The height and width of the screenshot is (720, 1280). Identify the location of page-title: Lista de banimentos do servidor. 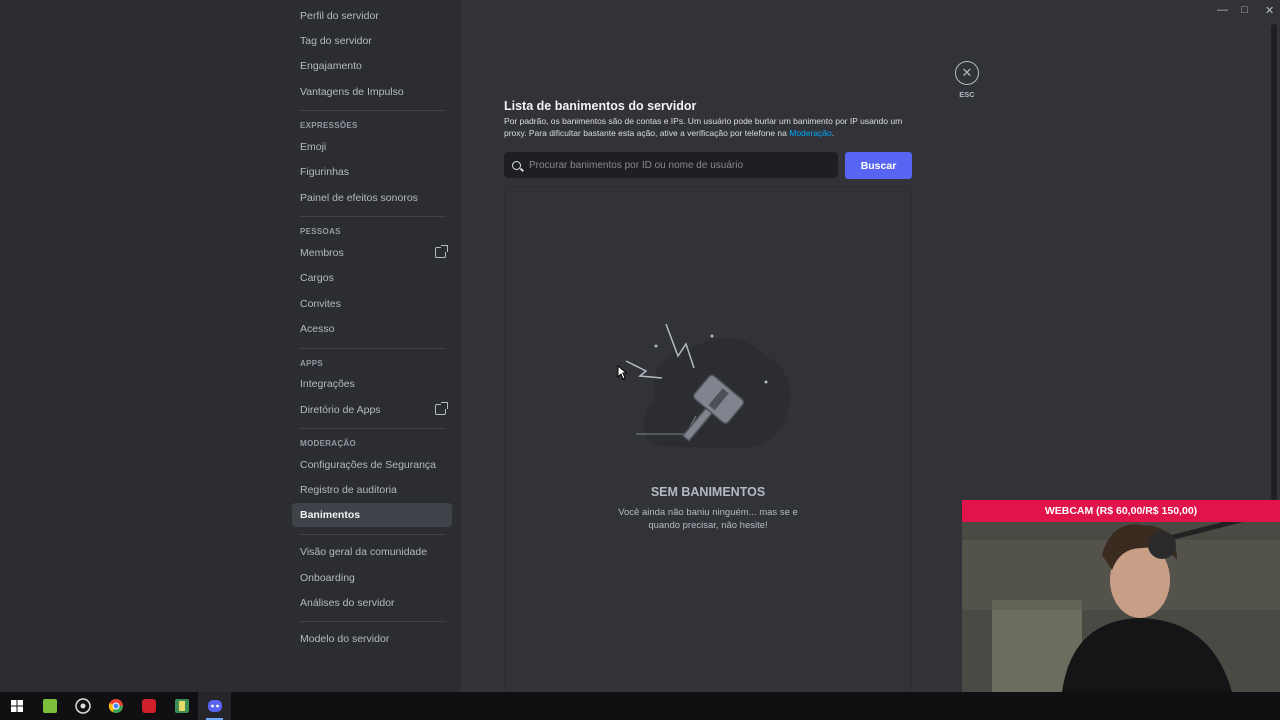
(600, 106).